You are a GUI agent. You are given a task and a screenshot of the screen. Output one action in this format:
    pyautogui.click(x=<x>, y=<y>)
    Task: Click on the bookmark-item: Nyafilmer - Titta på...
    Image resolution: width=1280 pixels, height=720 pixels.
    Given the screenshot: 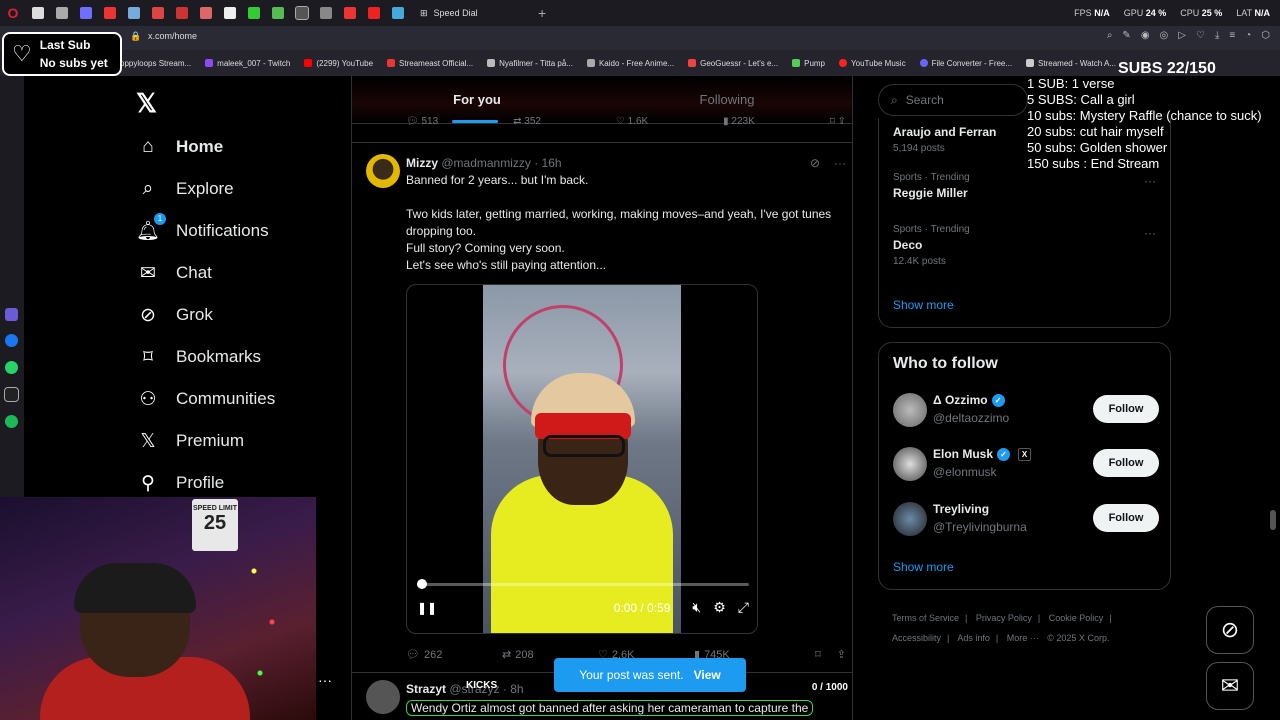 What is the action you would take?
    pyautogui.click(x=530, y=63)
    